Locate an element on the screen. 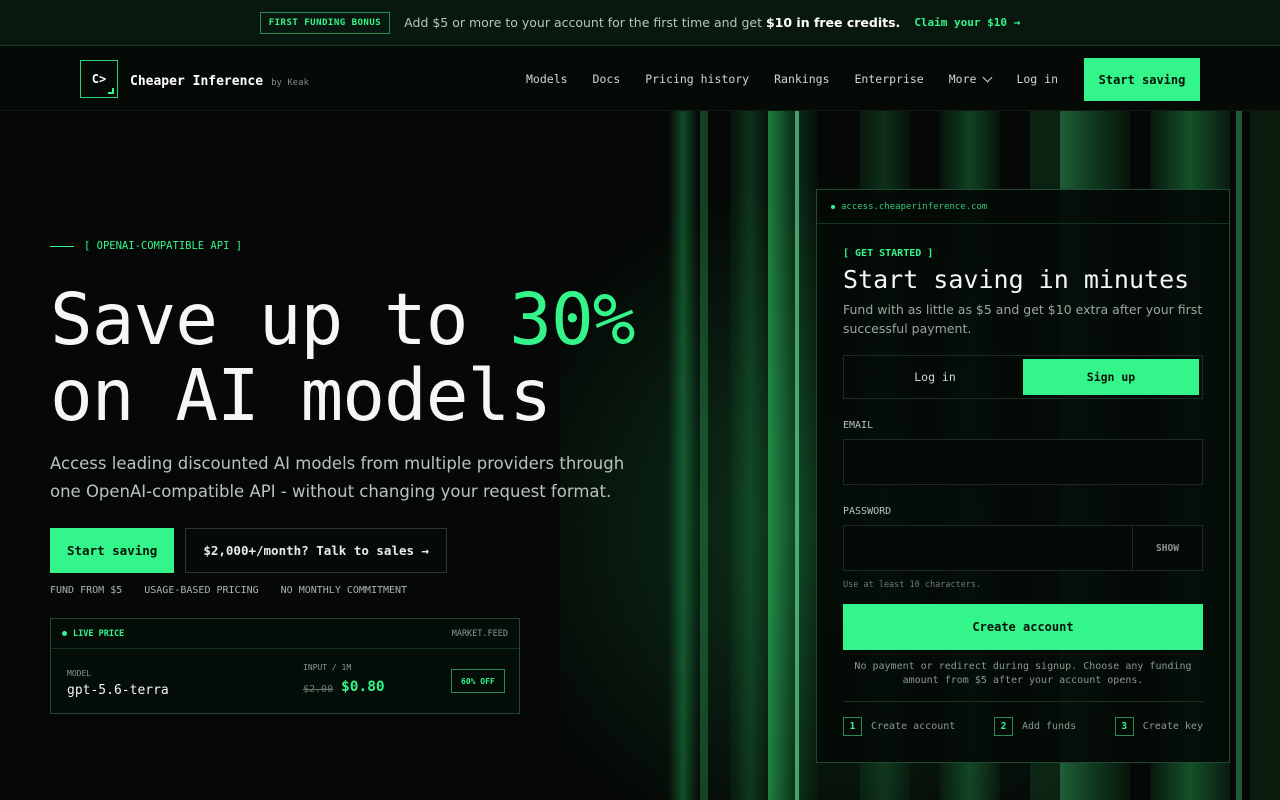 The width and height of the screenshot is (1280, 800). fact-item: NO MONTHLY COMMITMENT is located at coordinates (344, 590).